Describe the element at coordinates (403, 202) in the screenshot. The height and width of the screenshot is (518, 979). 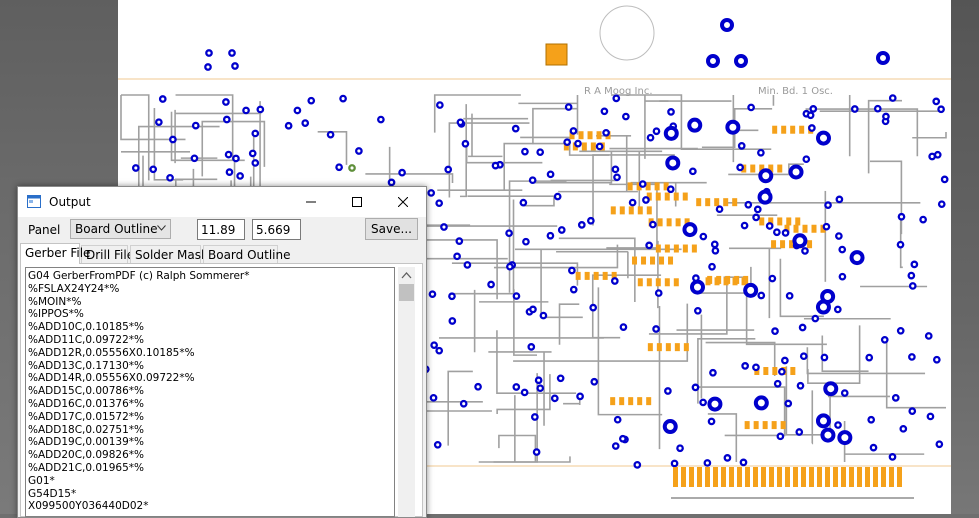
I see `close-button` at that location.